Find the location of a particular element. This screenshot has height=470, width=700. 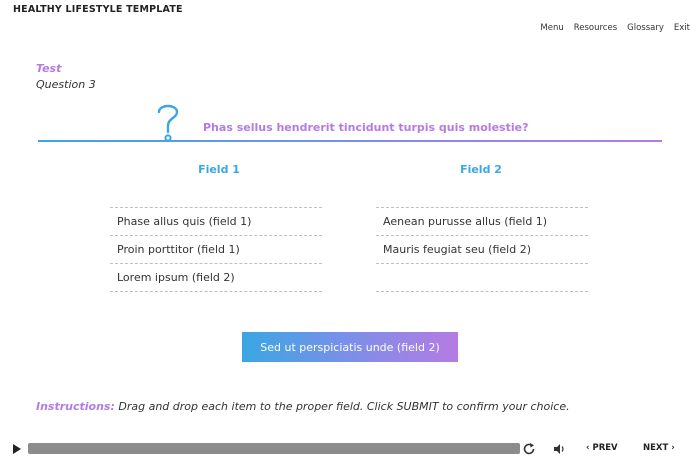

progress-bar is located at coordinates (274, 448).